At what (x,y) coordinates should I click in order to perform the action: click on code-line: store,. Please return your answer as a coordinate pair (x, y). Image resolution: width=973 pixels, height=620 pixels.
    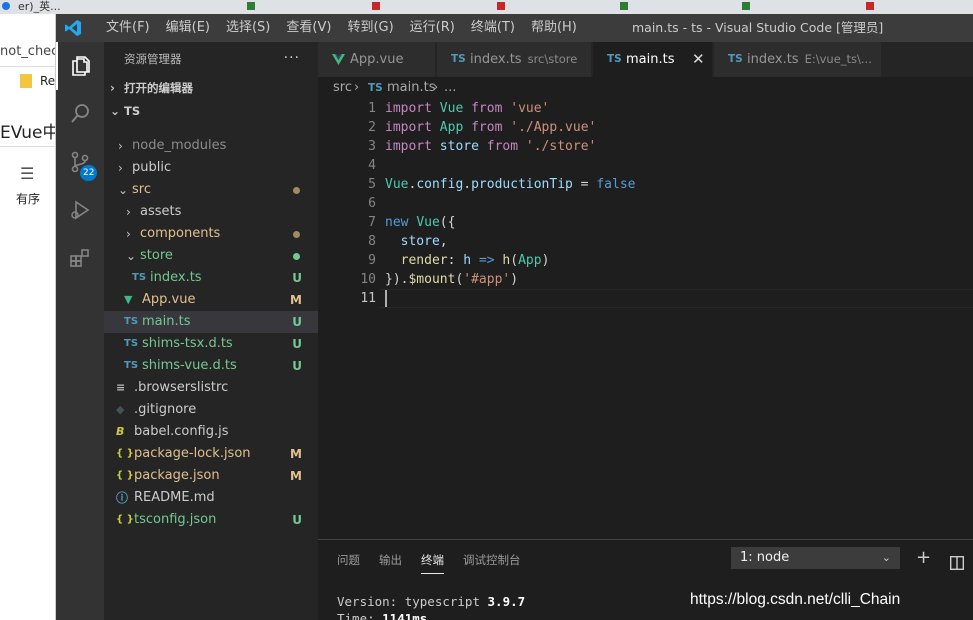
    Looking at the image, I should click on (424, 241).